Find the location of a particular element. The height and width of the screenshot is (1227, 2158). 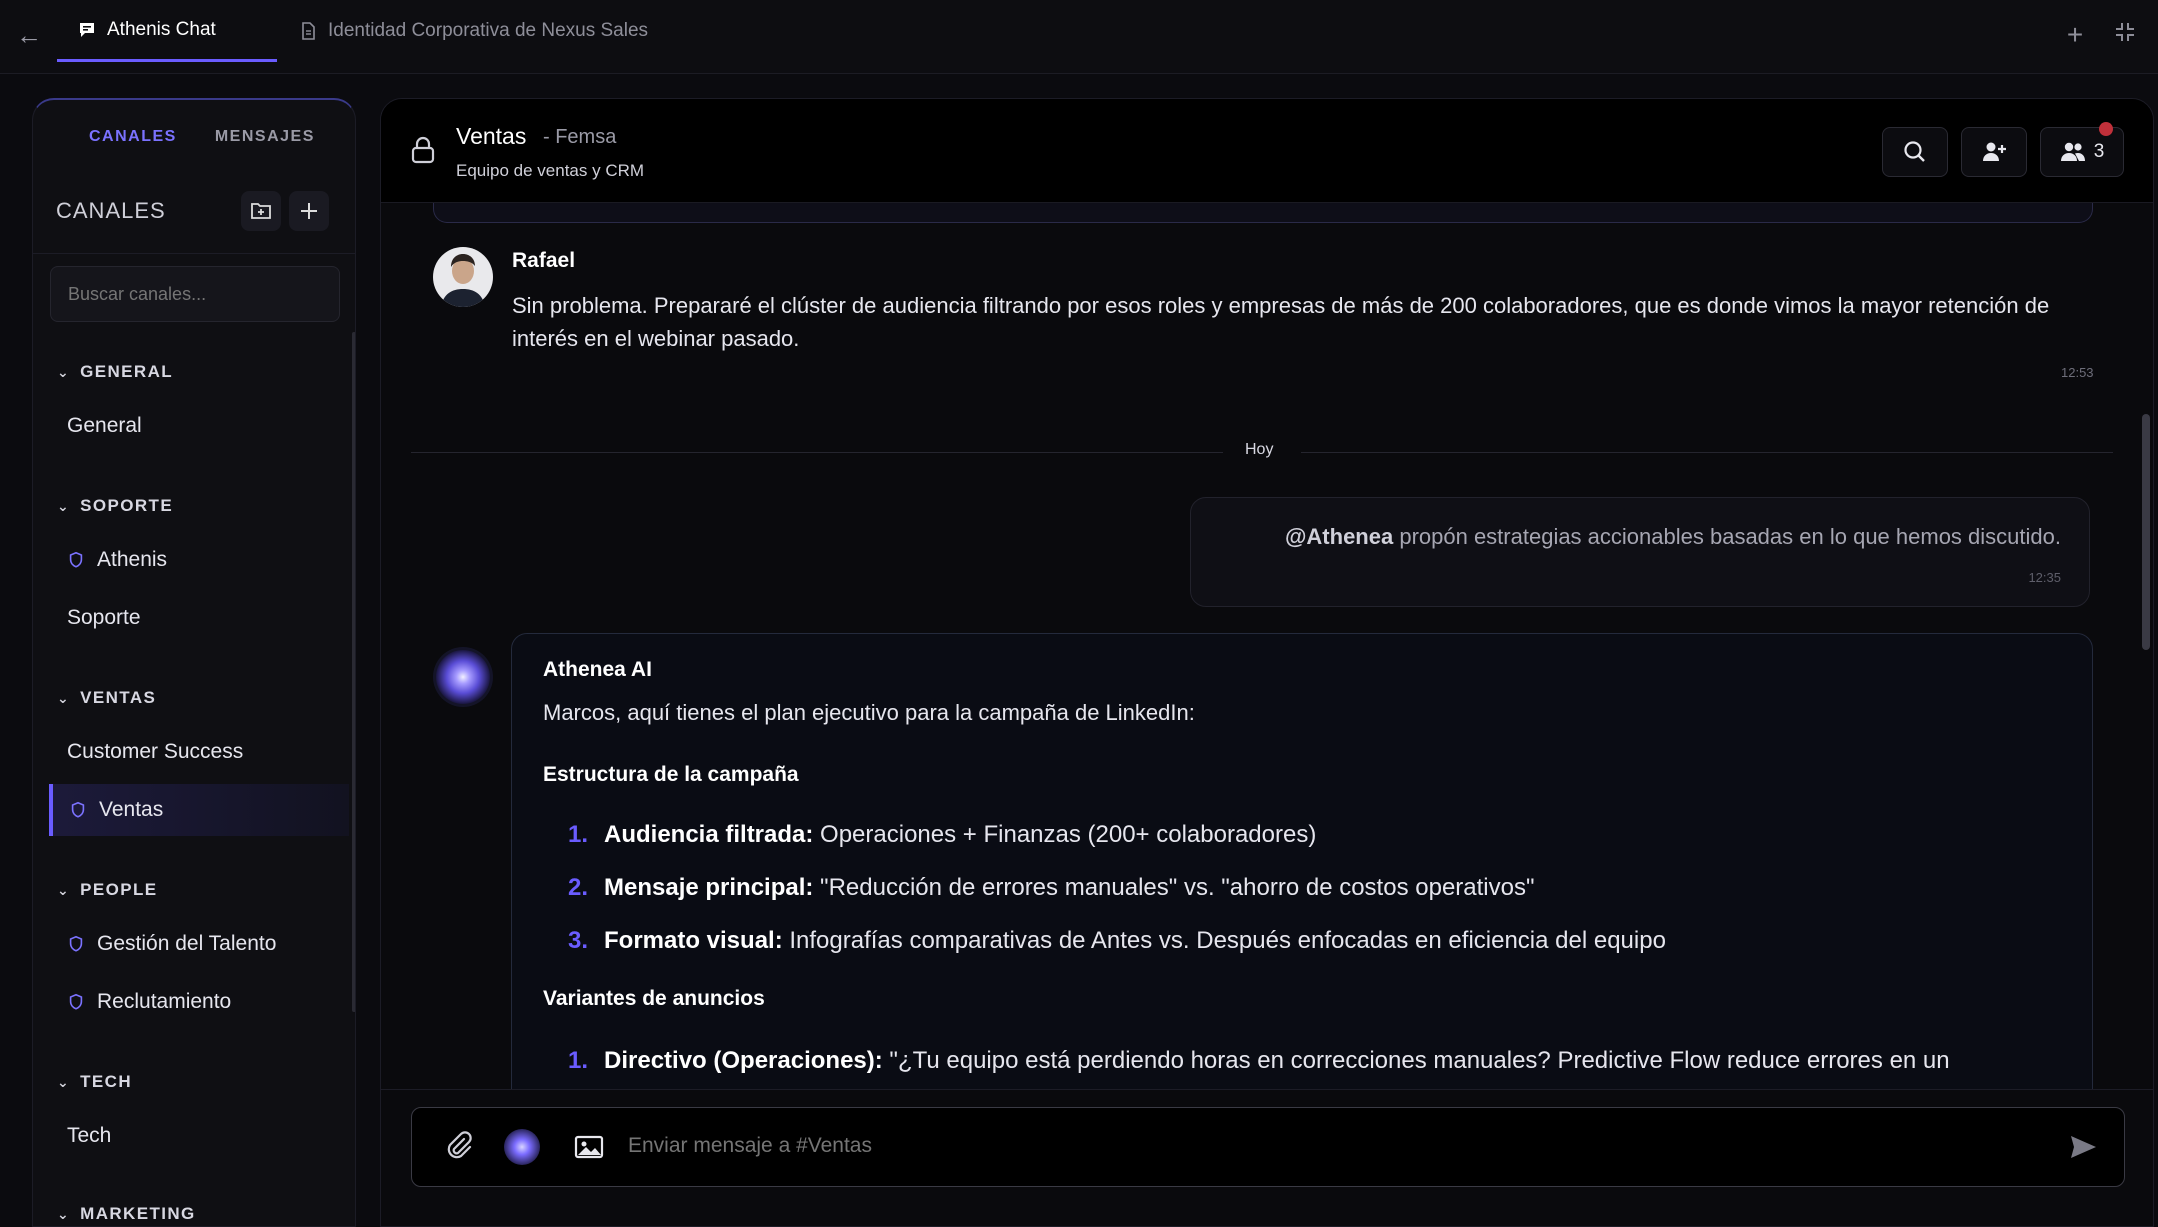

add-channel-button is located at coordinates (309, 211).